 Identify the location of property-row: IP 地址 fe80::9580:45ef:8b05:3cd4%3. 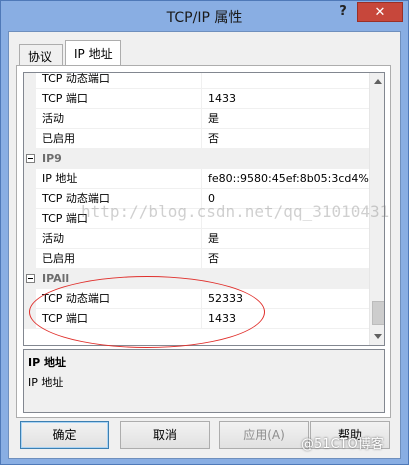
(200, 179).